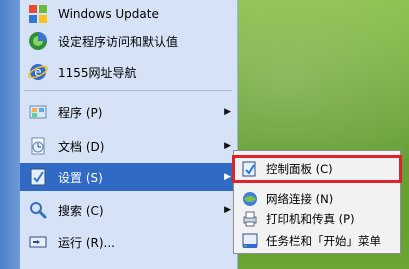 Image resolution: width=409 pixels, height=269 pixels. I want to click on documents-icon, so click(38, 146).